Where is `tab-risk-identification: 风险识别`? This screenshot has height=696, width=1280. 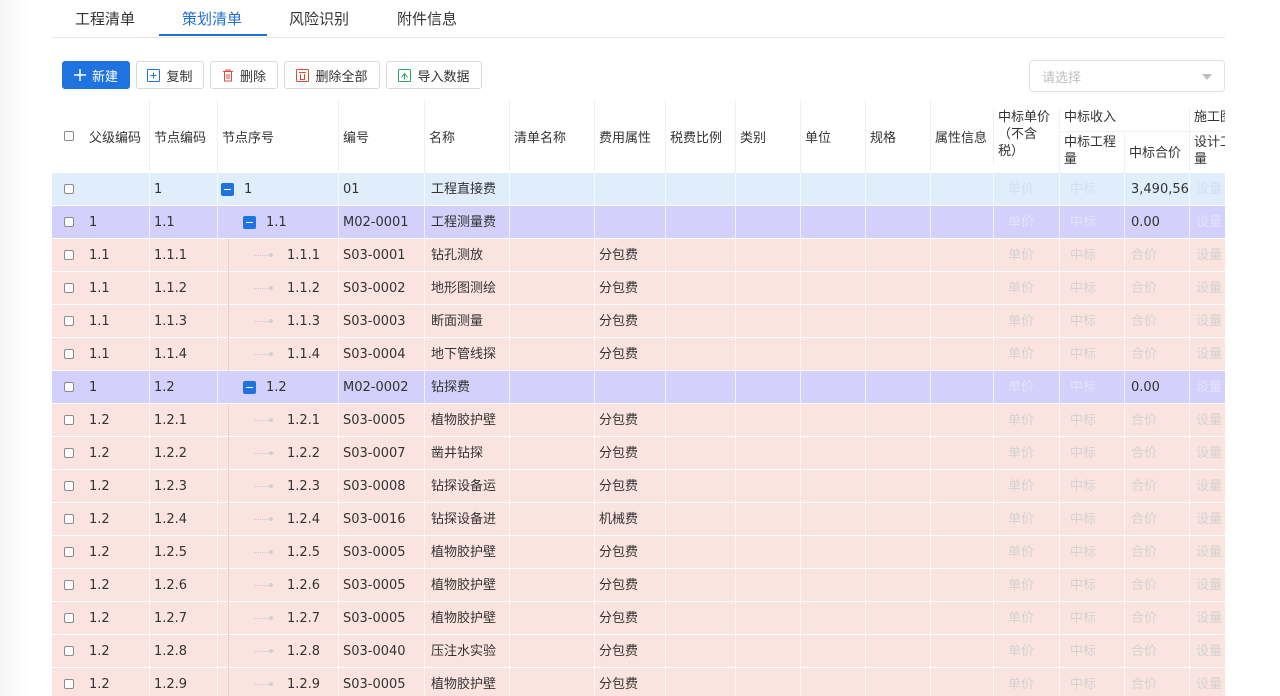 tab-risk-identification: 风险识别 is located at coordinates (319, 18).